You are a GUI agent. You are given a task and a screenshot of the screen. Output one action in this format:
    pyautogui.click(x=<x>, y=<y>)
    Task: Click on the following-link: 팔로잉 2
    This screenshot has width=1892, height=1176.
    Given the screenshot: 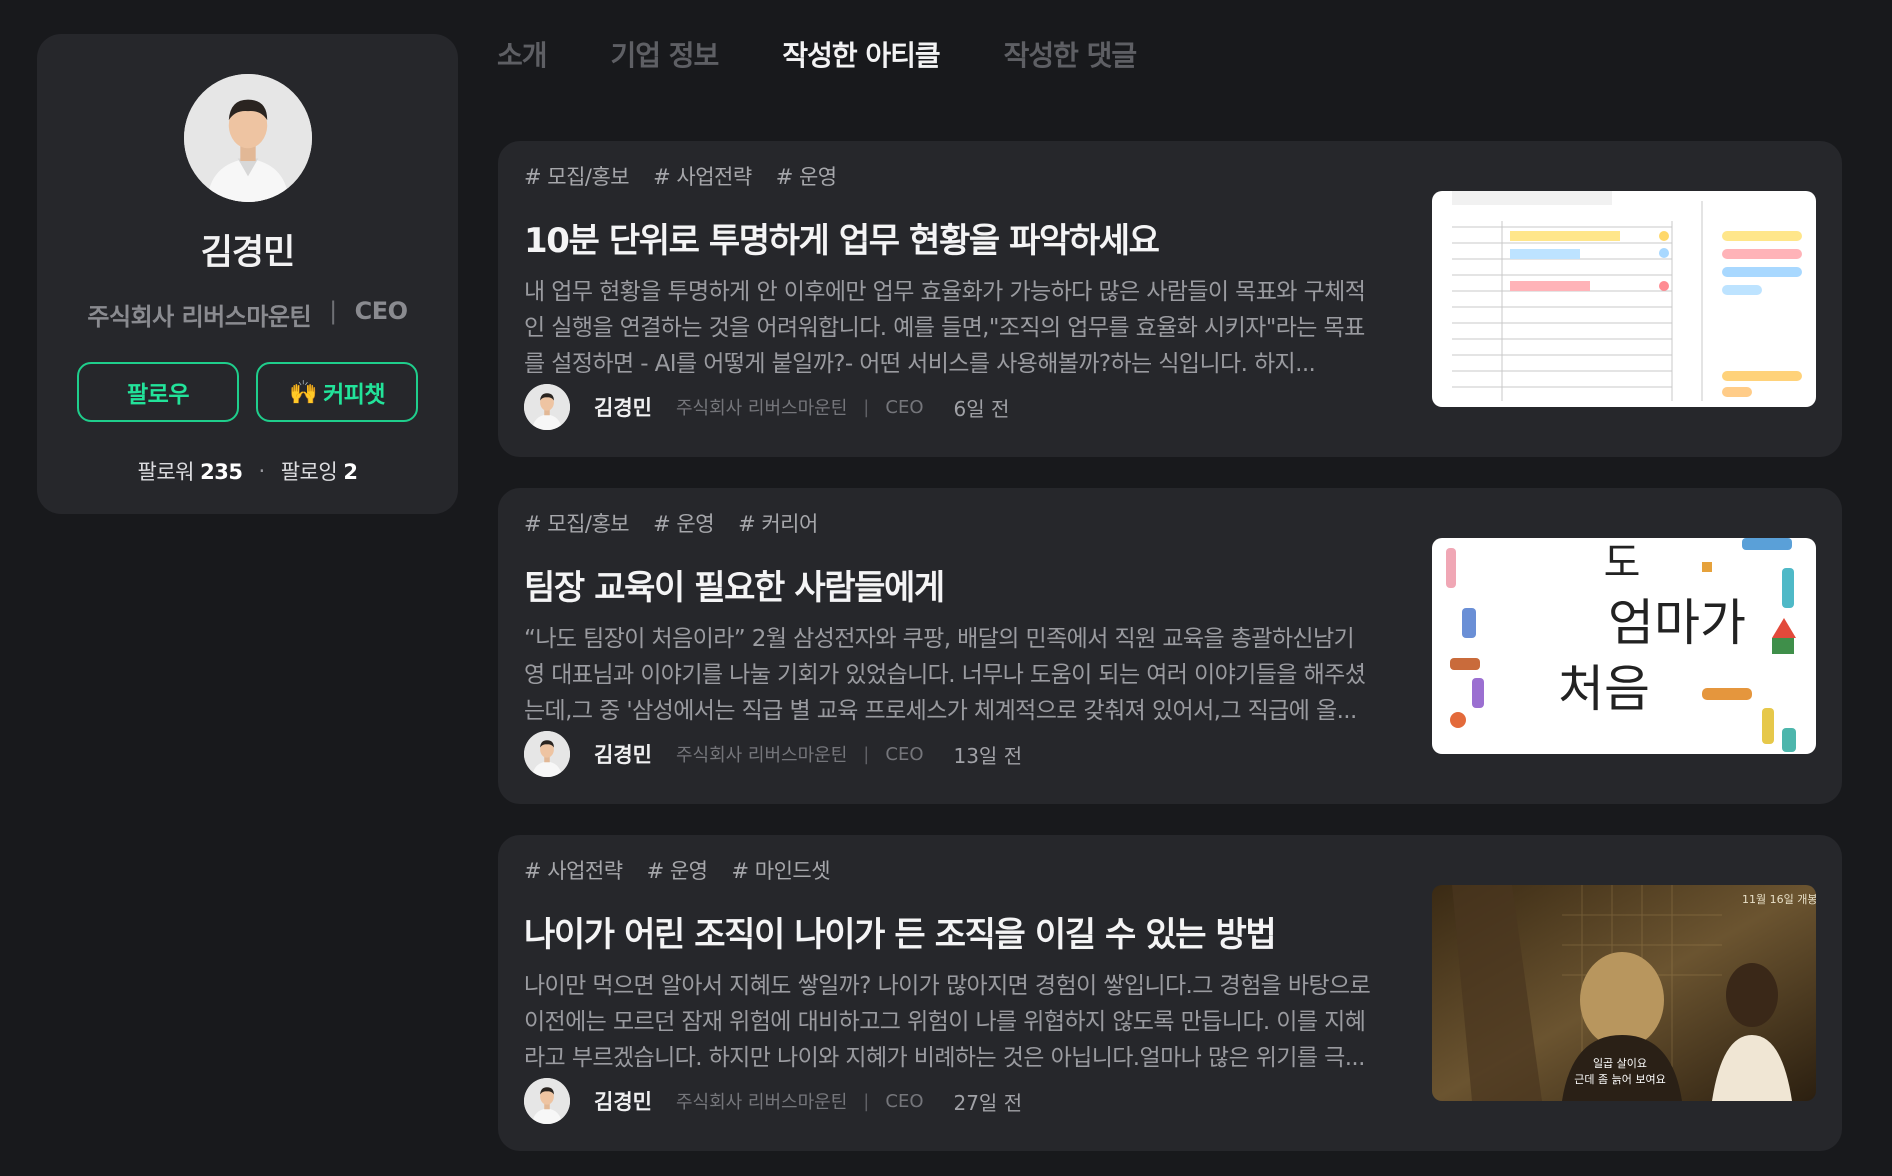 What is the action you would take?
    pyautogui.click(x=319, y=471)
    